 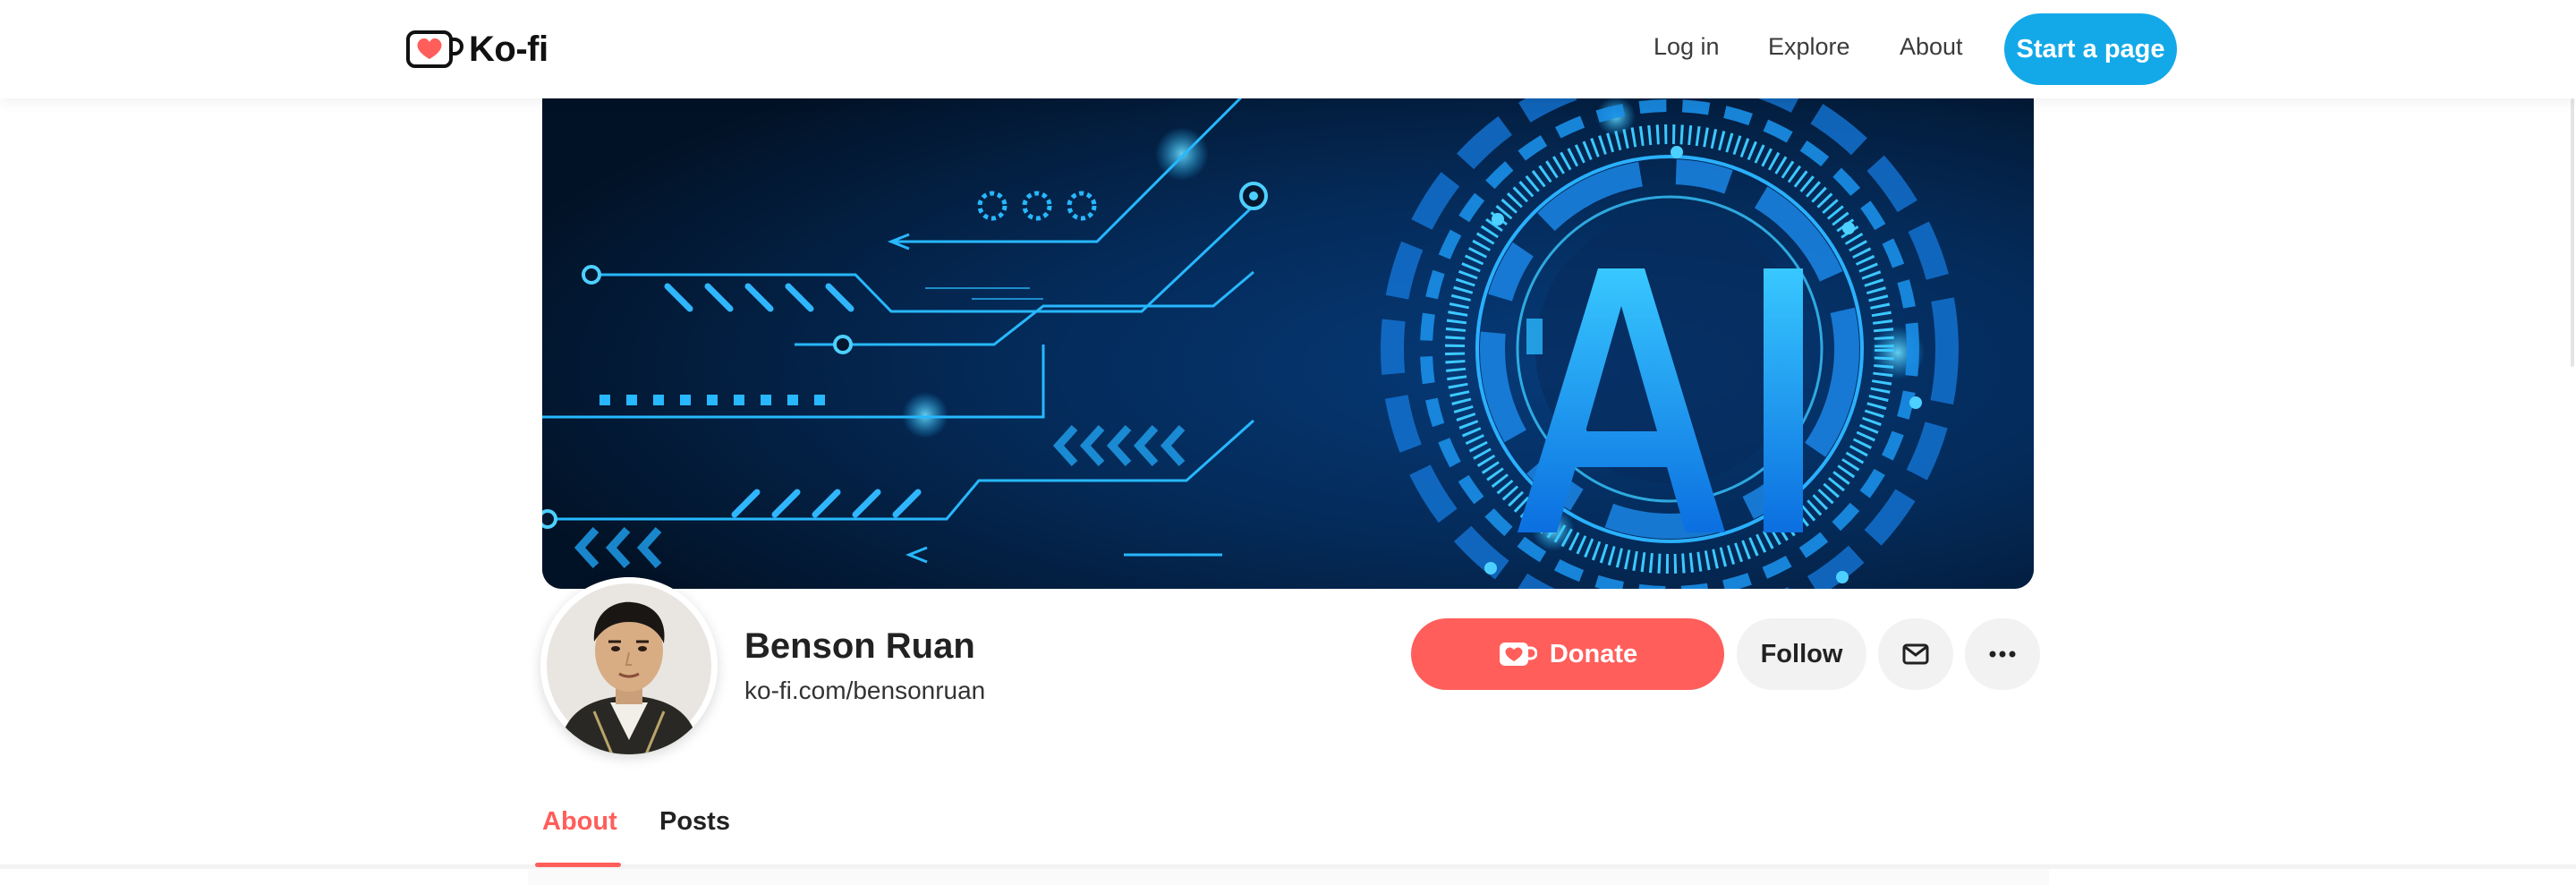 What do you see at coordinates (578, 865) in the screenshot?
I see `active-tab-indicator` at bounding box center [578, 865].